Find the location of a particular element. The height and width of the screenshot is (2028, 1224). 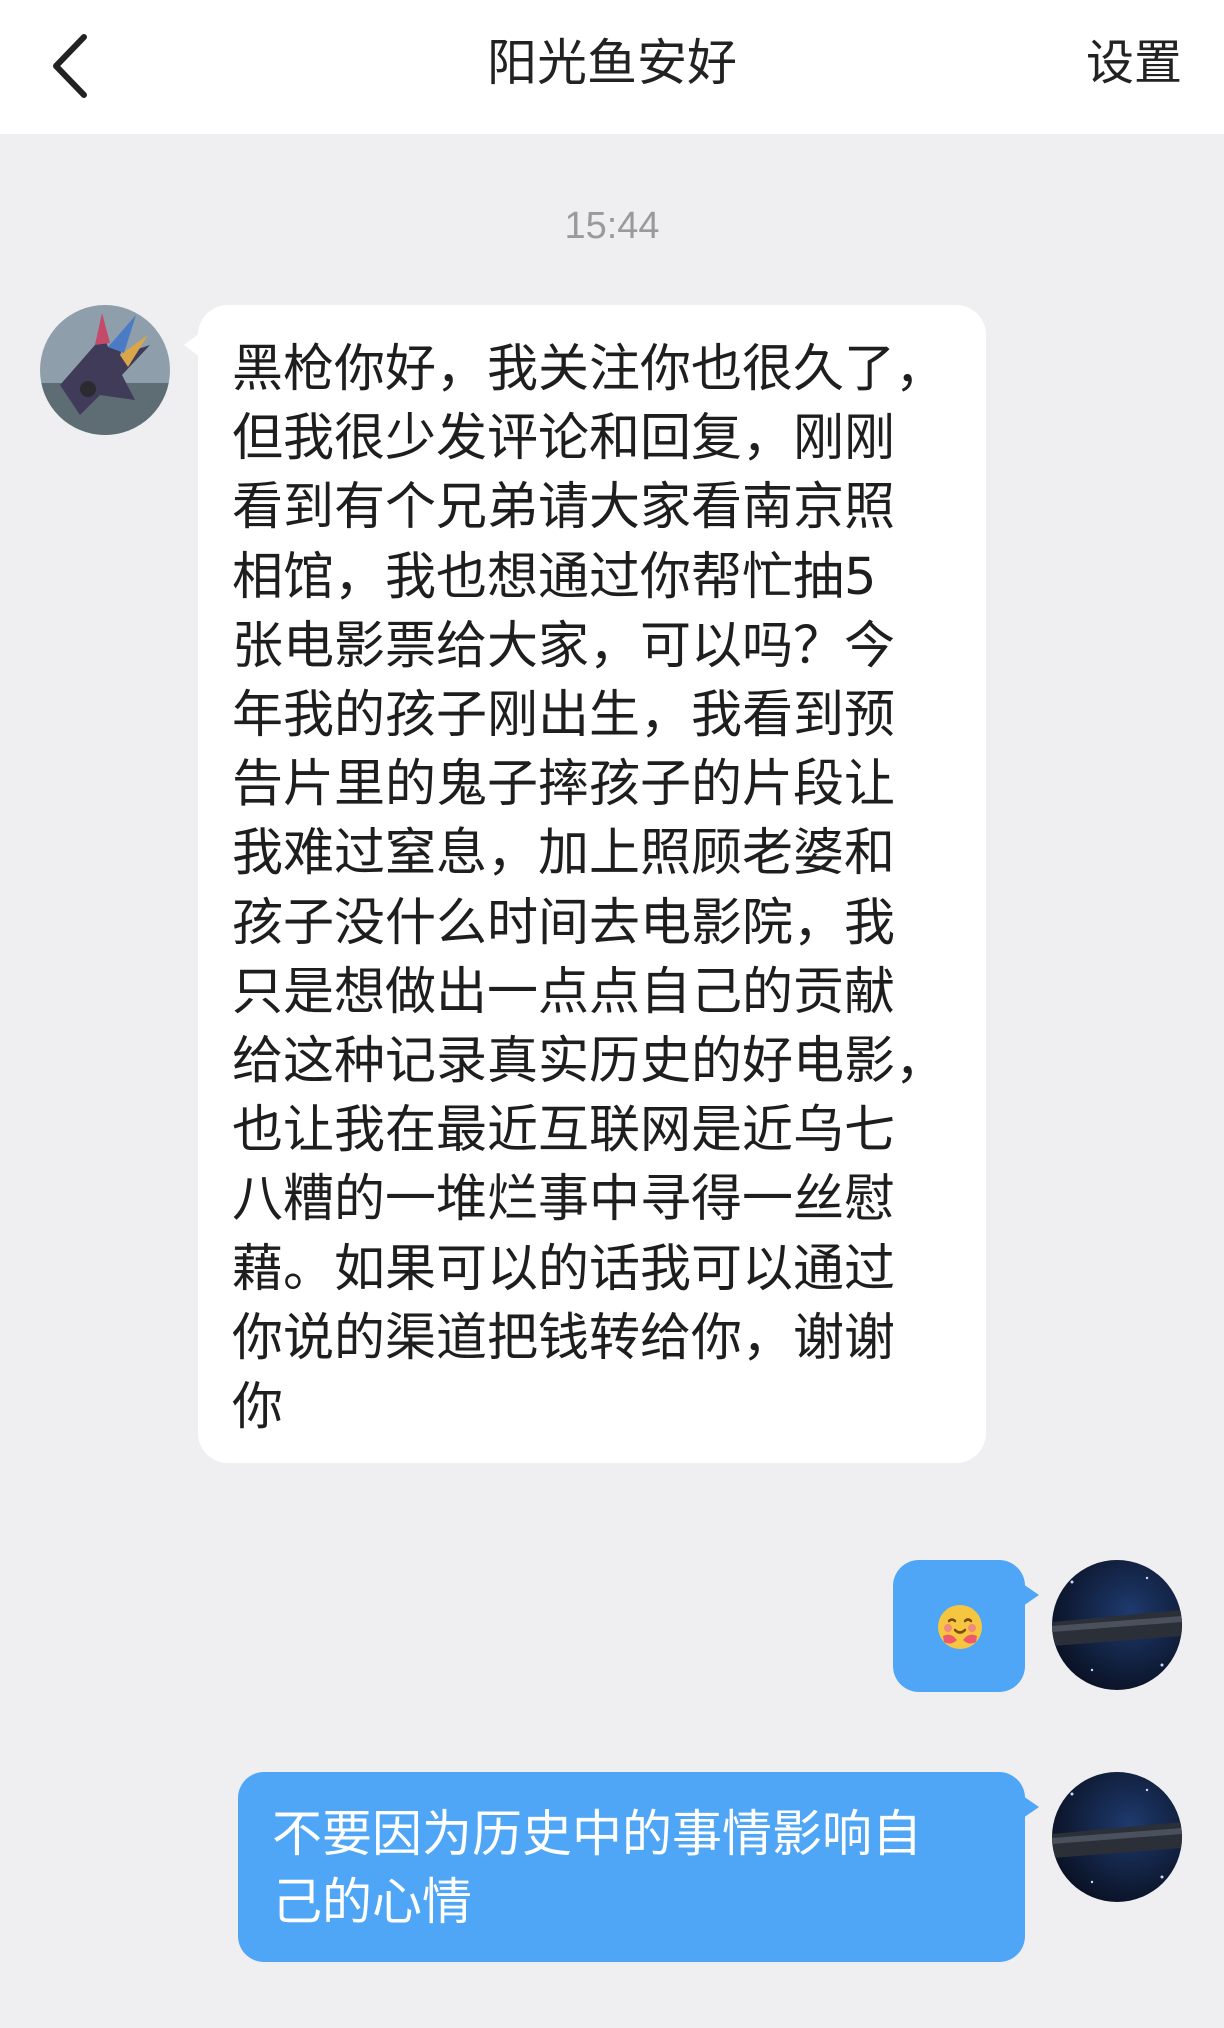

message-line: 黑枪你好，我关注你也很久了， is located at coordinates (589, 369).